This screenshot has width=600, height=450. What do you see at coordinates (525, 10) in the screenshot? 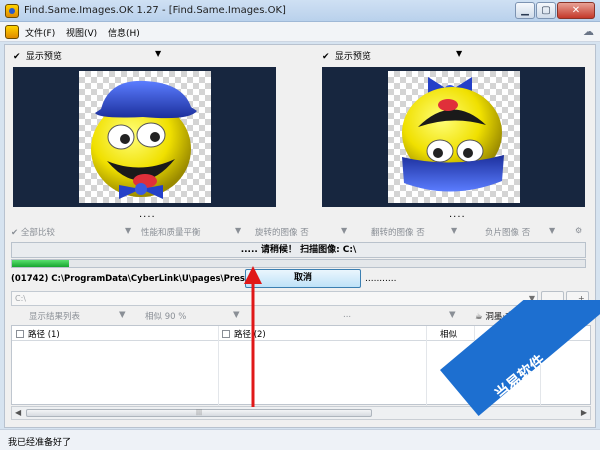
I see `minimize-button: ▁` at bounding box center [525, 10].